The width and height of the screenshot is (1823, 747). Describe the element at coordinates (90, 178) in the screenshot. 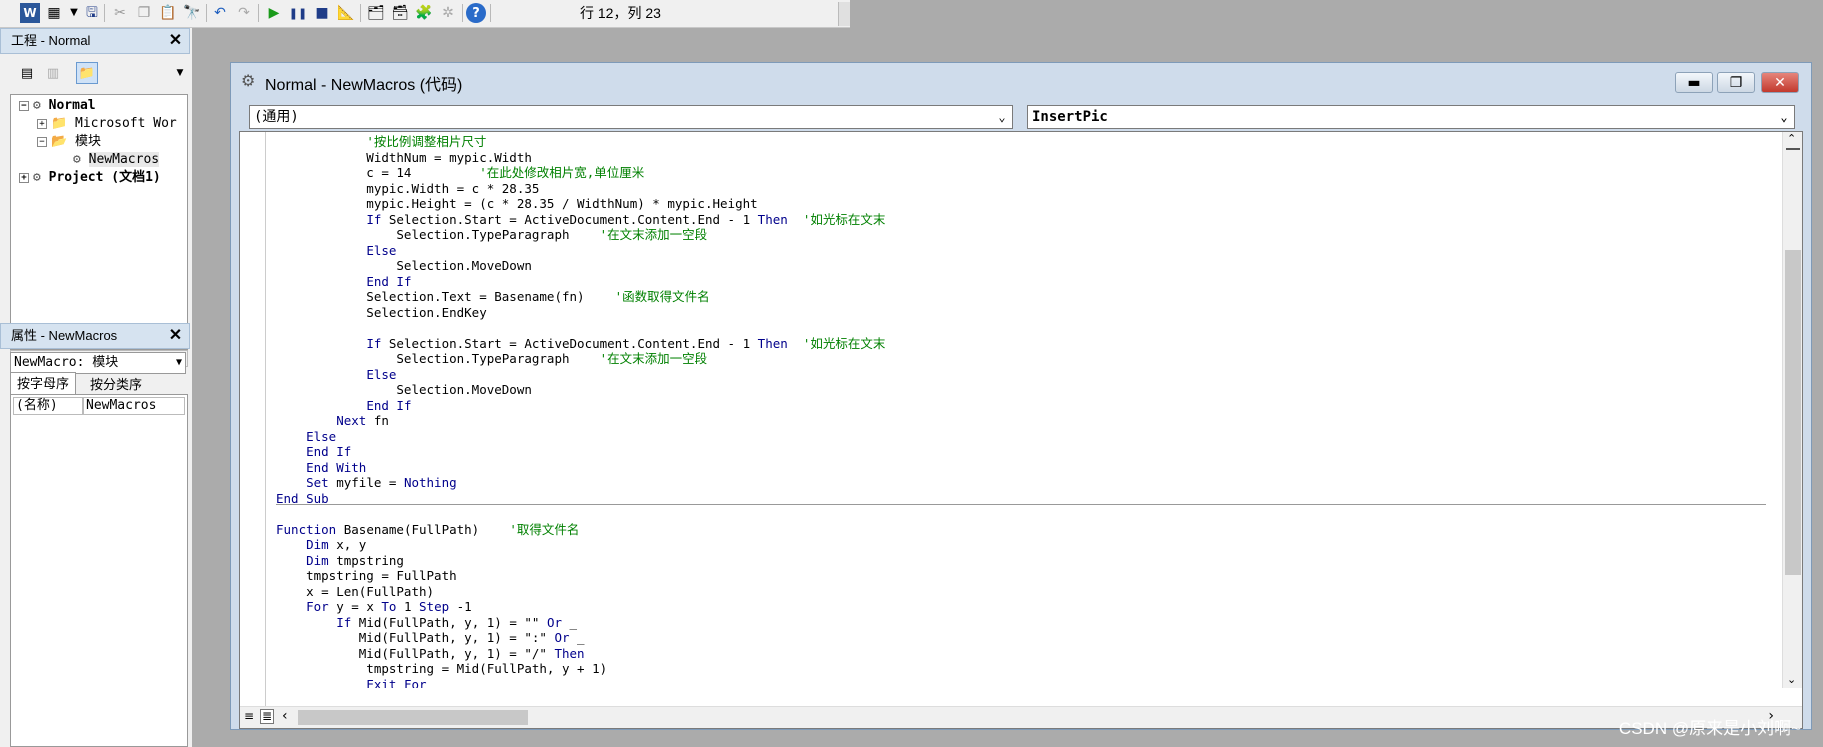

I see `tree-node-project-document: + ⚙ Project (文档1)` at that location.